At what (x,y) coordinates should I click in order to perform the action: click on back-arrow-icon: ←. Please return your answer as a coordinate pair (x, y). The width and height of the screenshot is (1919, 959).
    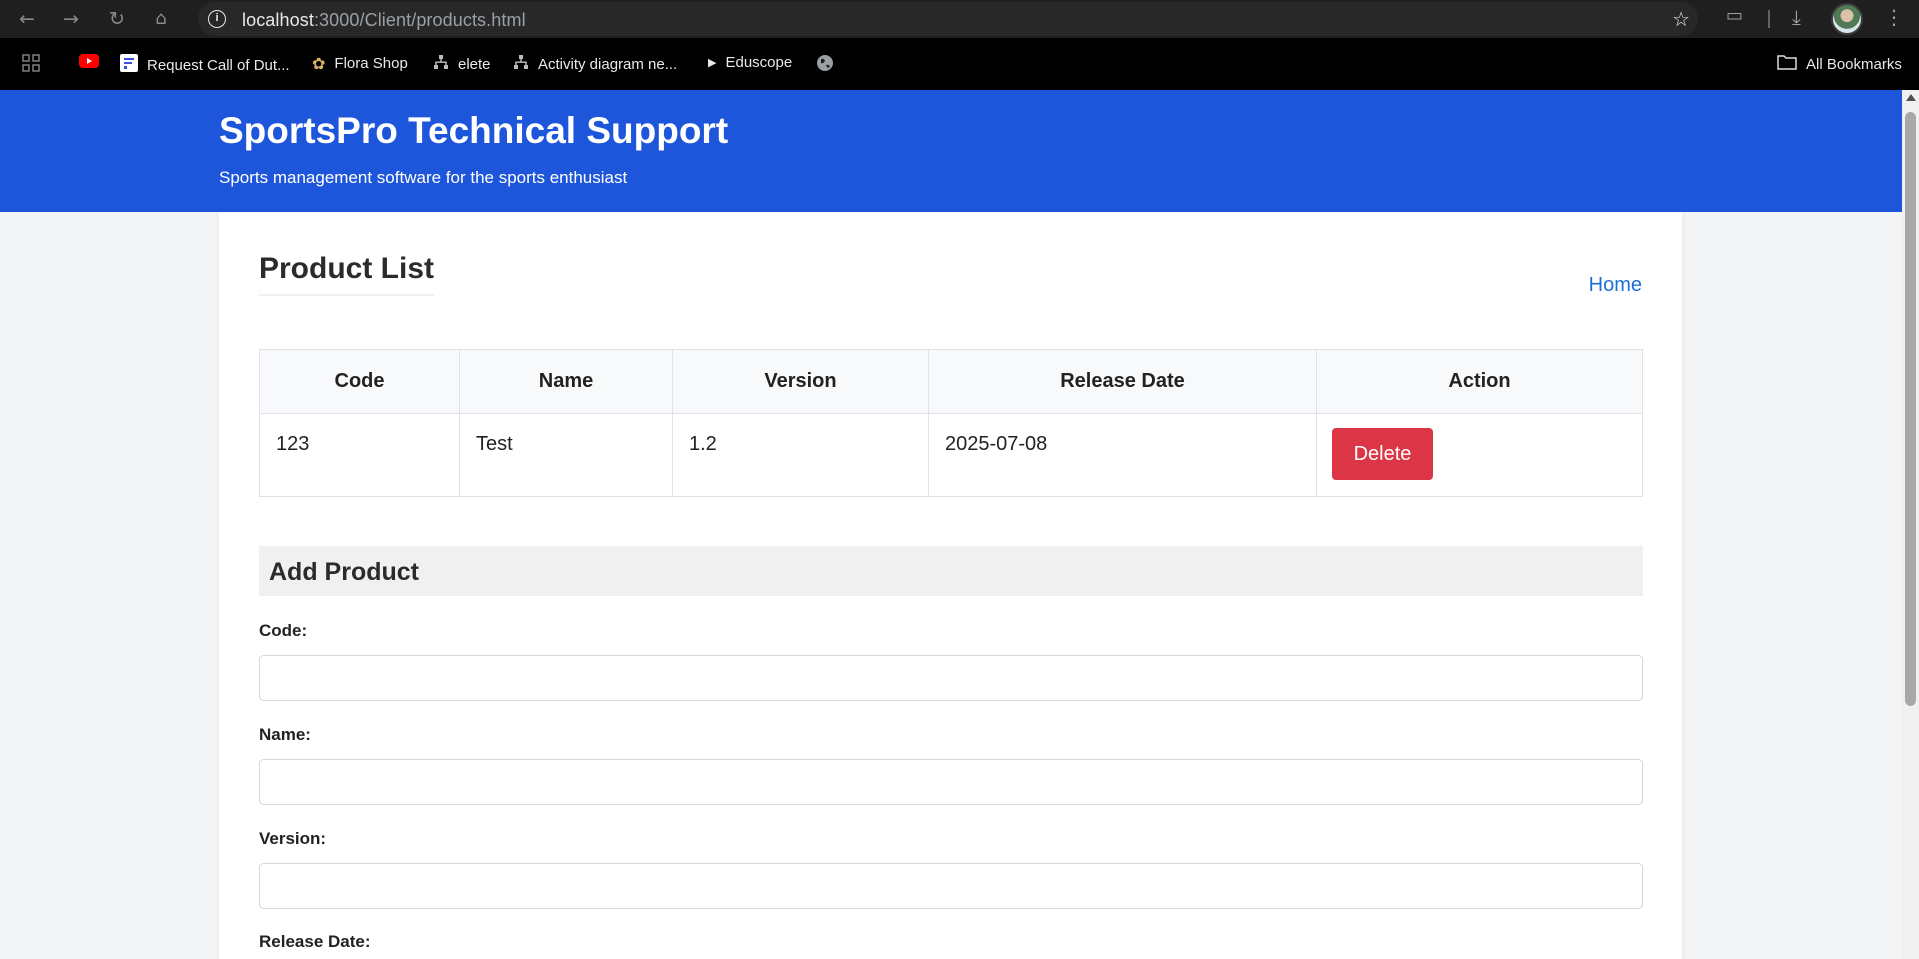
    Looking at the image, I should click on (27, 19).